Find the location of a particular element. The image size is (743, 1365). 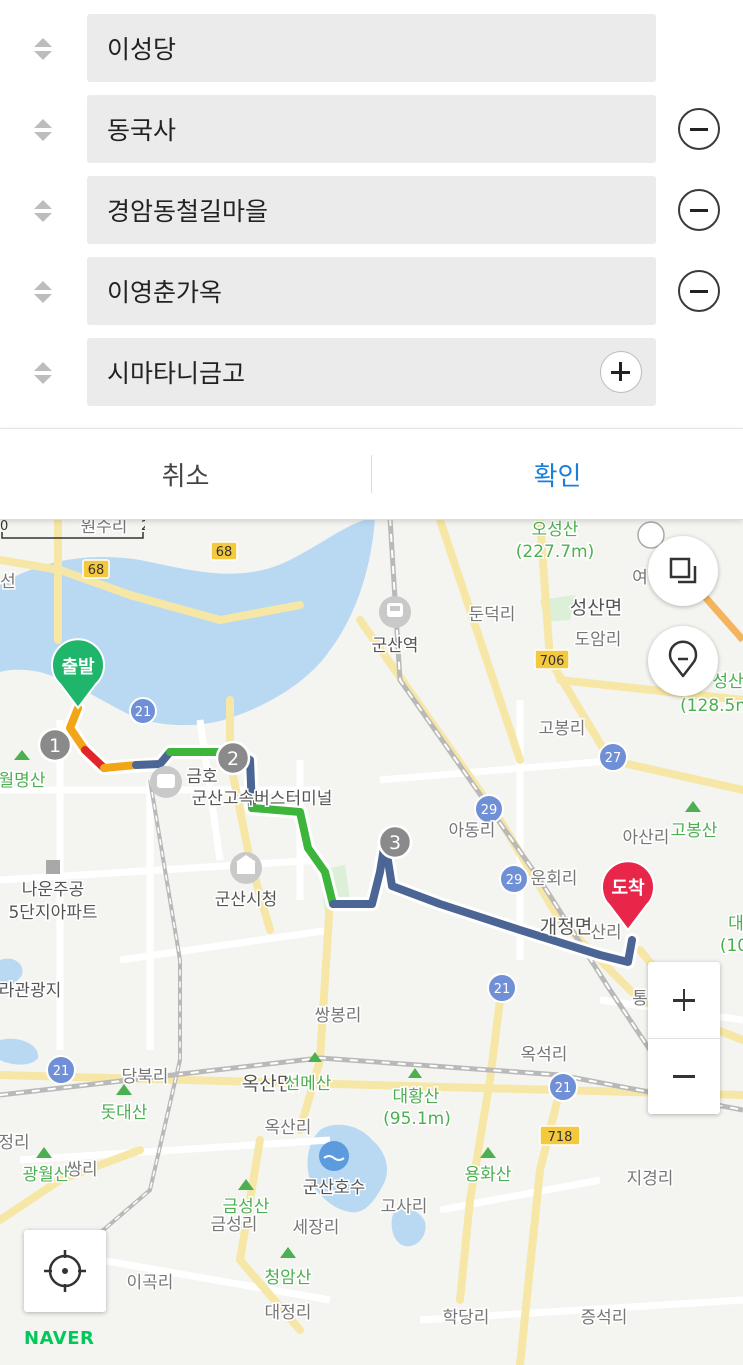

place-label: 월명산 is located at coordinates (23, 781).